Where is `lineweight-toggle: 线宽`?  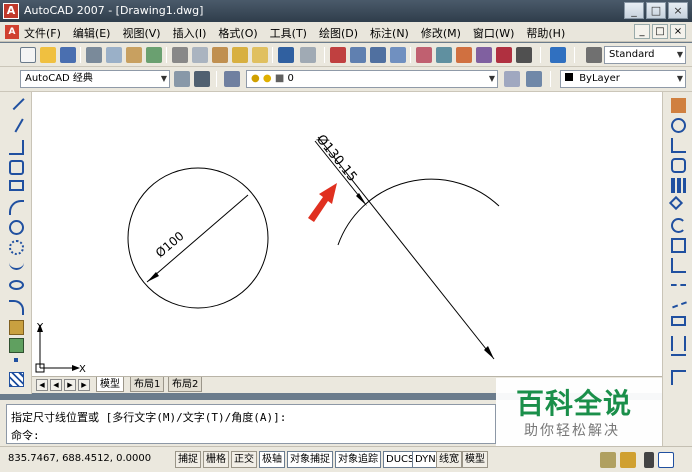
lineweight-toggle: 线宽 is located at coordinates (449, 459).